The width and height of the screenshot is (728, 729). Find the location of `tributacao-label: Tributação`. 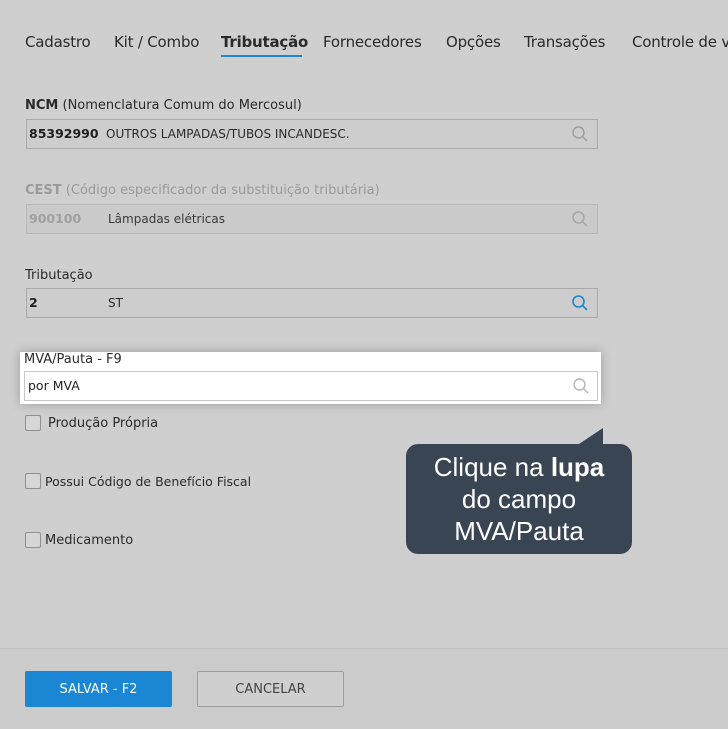

tributacao-label: Tributação is located at coordinates (59, 275).